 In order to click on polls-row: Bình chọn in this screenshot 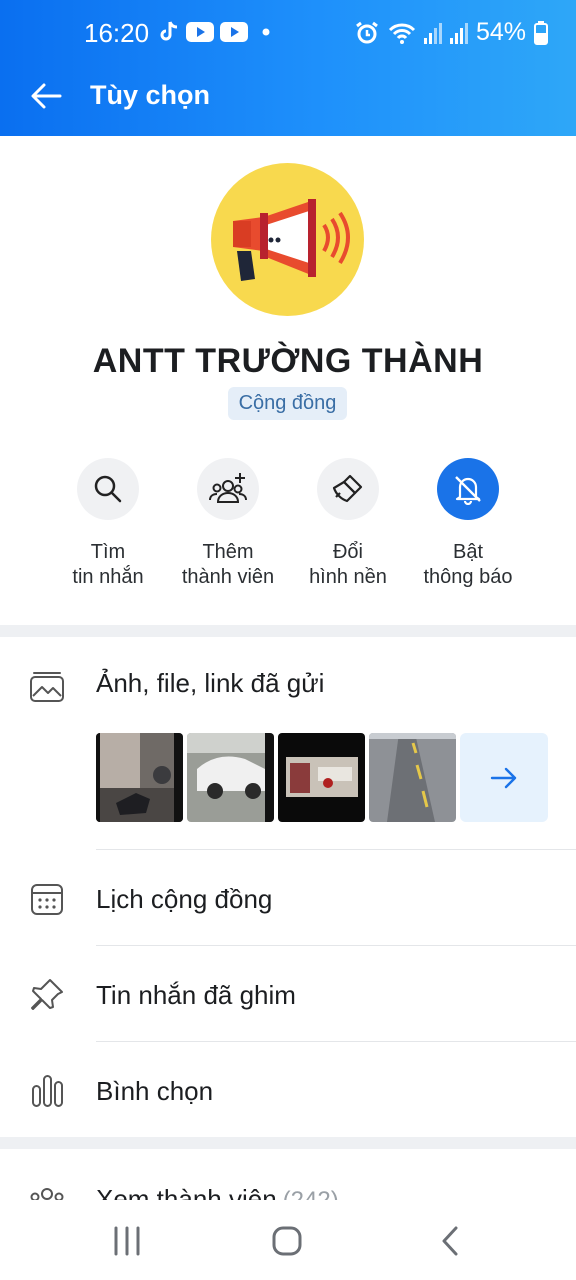, I will do `click(288, 1090)`.